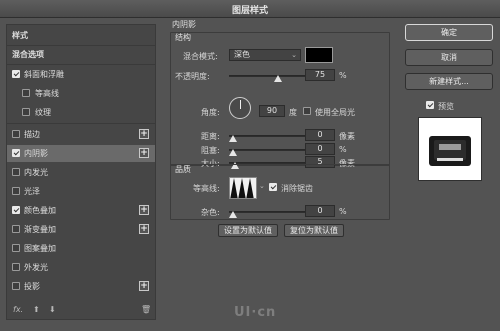 The image size is (500, 331). What do you see at coordinates (36, 309) in the screenshot?
I see `move-up-icon: ⬆` at bounding box center [36, 309].